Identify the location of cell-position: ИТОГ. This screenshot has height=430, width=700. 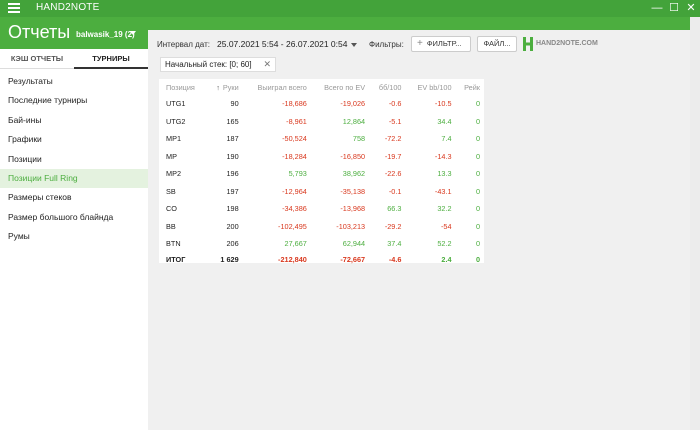
(176, 259).